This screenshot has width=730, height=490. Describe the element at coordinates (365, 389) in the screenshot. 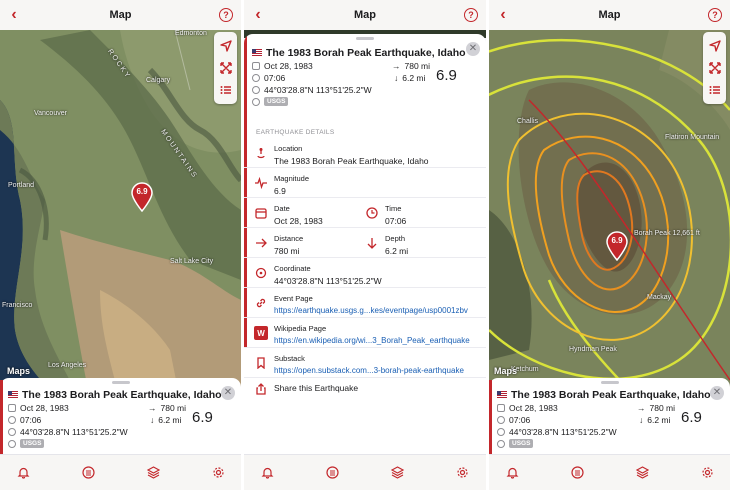

I see `share-row: Share this Earthquake` at that location.